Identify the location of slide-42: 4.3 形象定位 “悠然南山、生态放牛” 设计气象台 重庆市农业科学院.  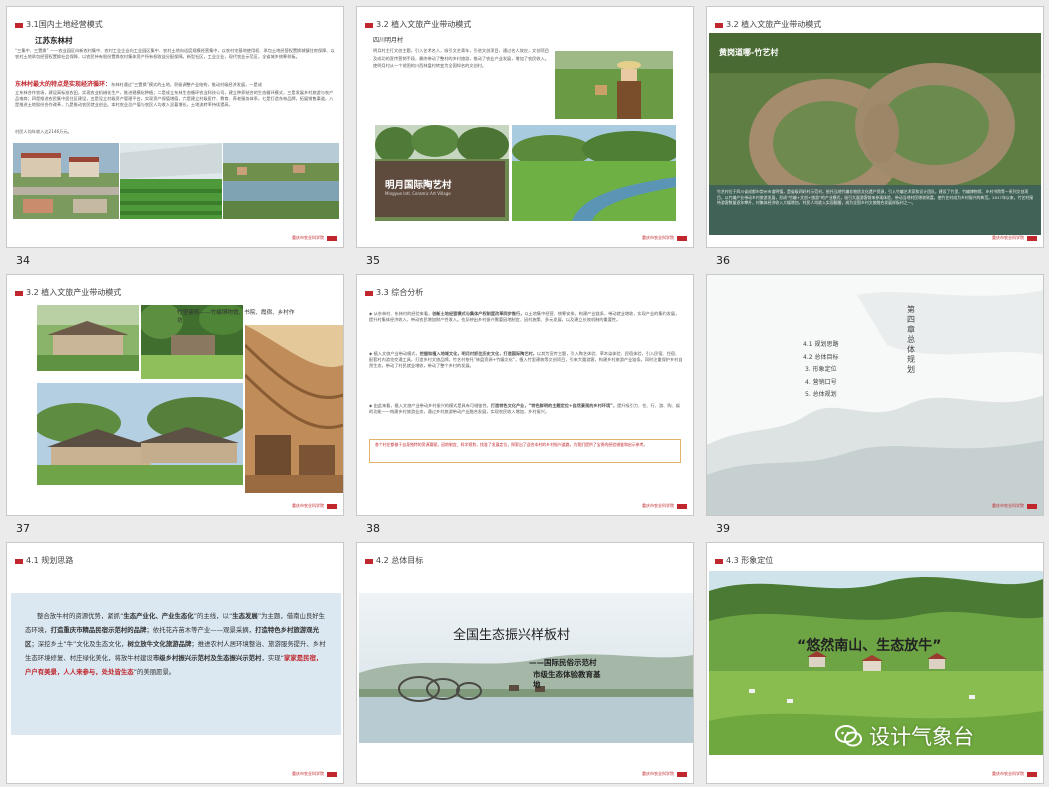
(875, 663).